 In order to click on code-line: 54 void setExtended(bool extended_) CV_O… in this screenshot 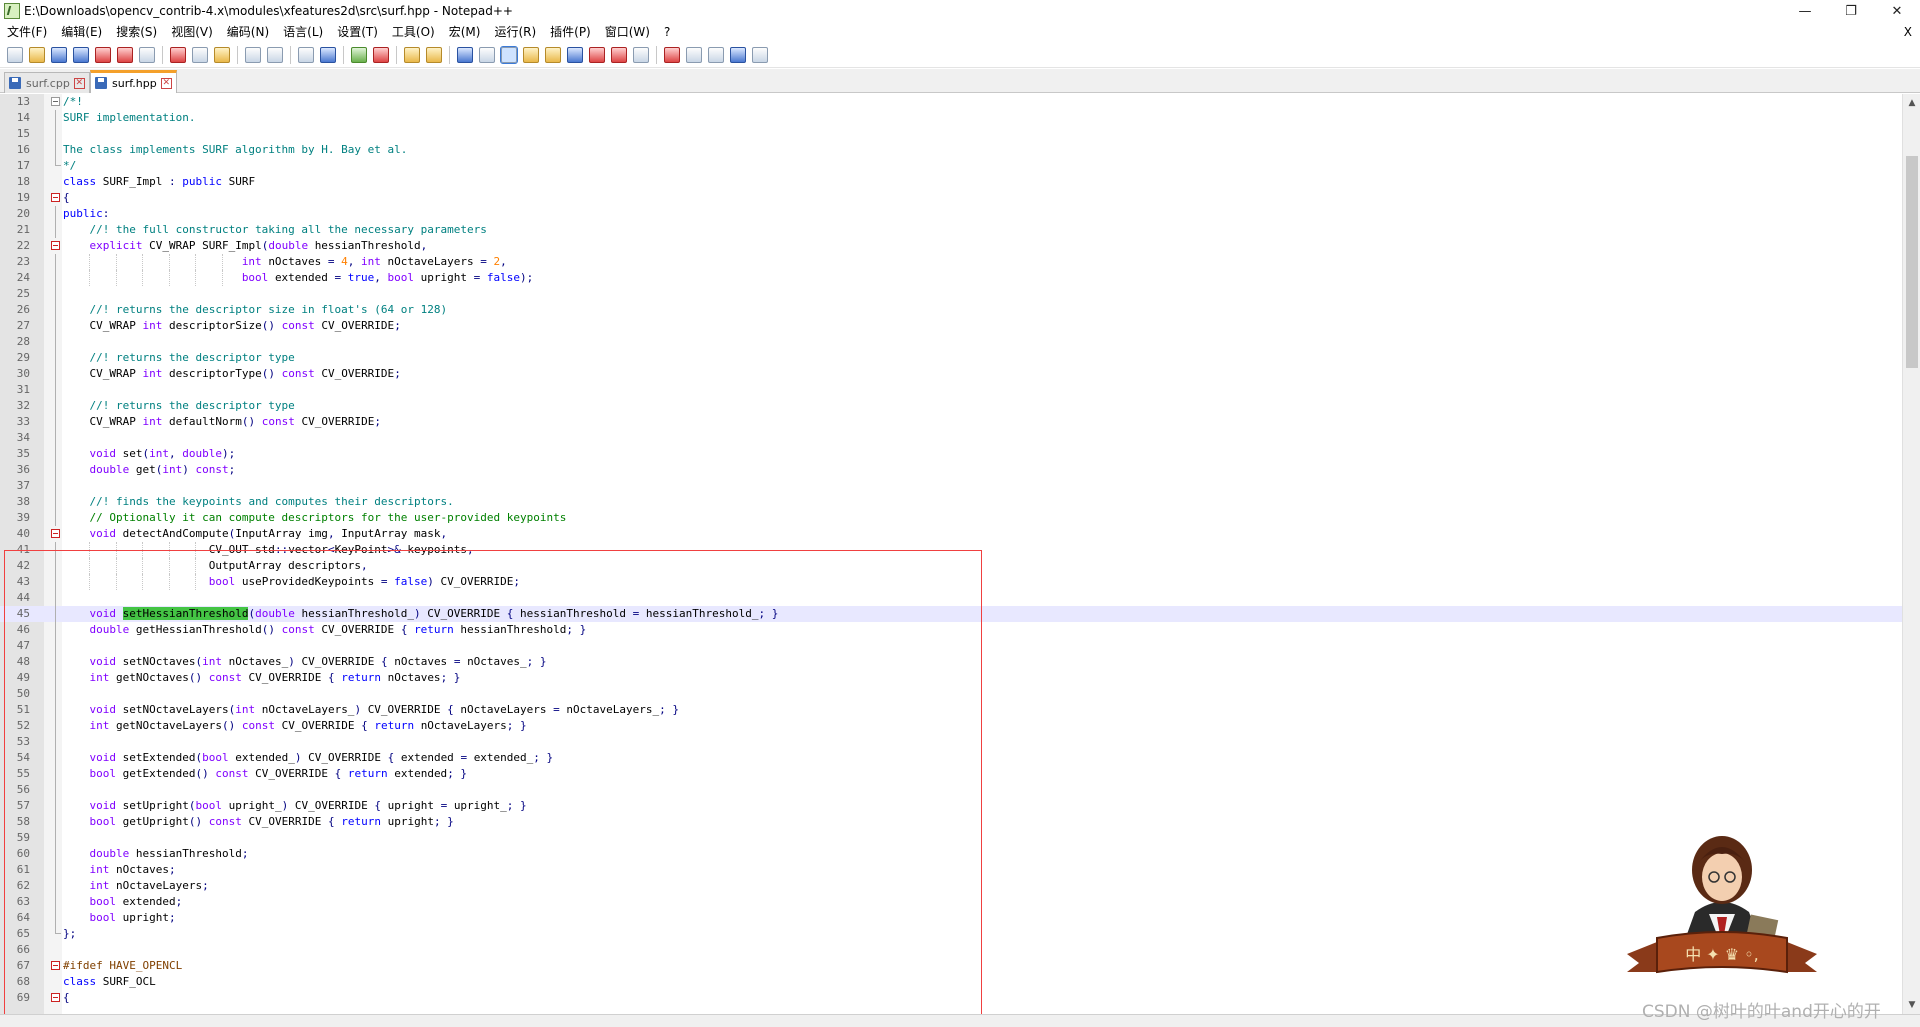, I will do `click(951, 758)`.